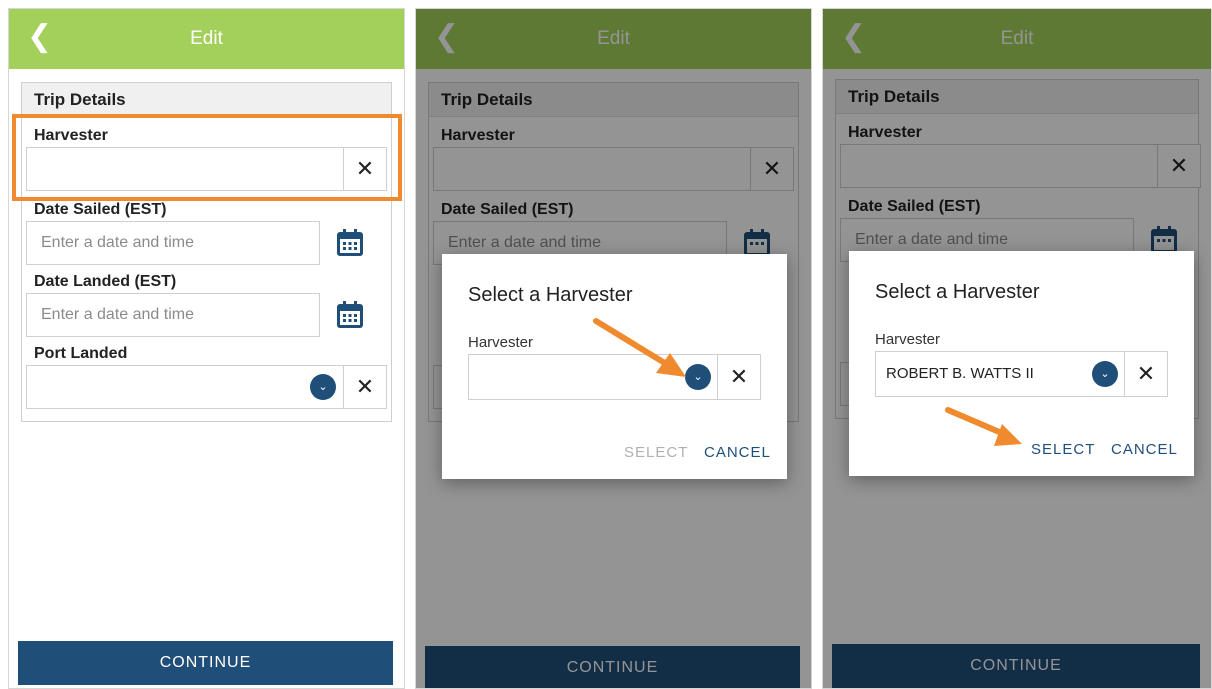 This screenshot has width=1212, height=689. What do you see at coordinates (173, 315) in the screenshot?
I see `date-landed-input: Enter a date and time` at bounding box center [173, 315].